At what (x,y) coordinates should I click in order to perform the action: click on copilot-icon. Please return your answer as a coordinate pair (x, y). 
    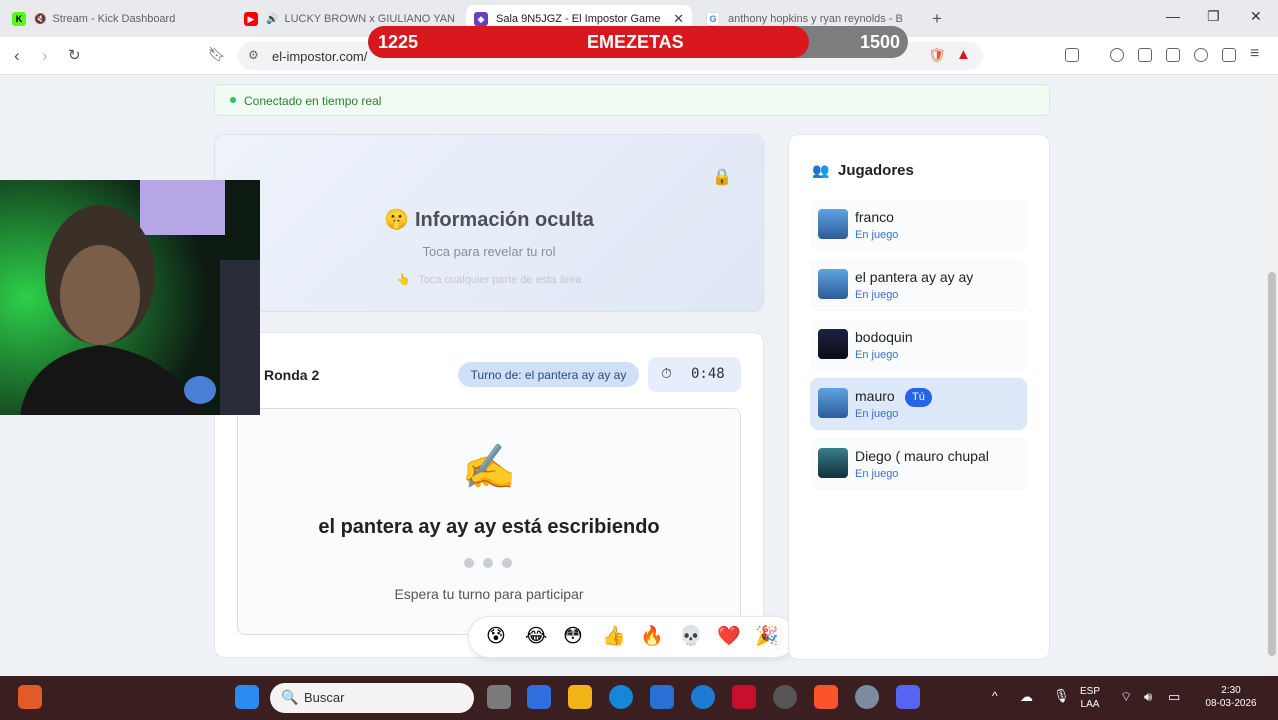
    Looking at the image, I should click on (539, 697).